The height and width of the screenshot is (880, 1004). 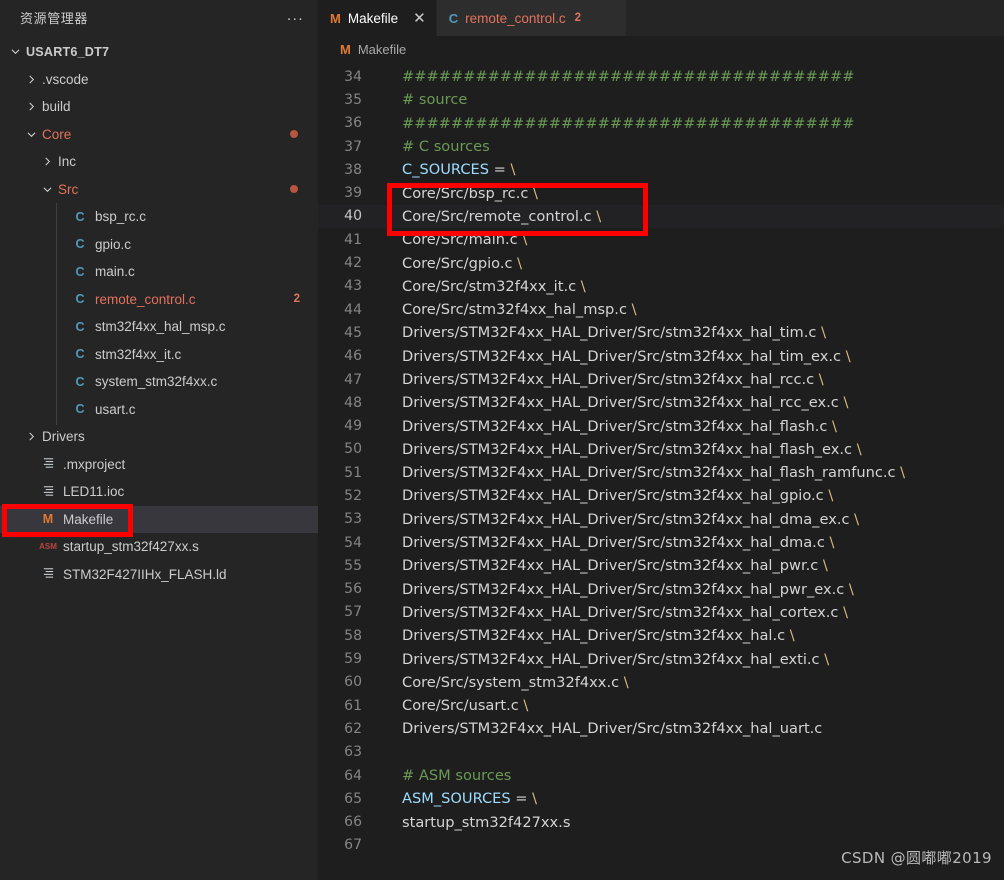 What do you see at coordinates (661, 798) in the screenshot?
I see `code-line: 65 ASM_SOURCES = \` at bounding box center [661, 798].